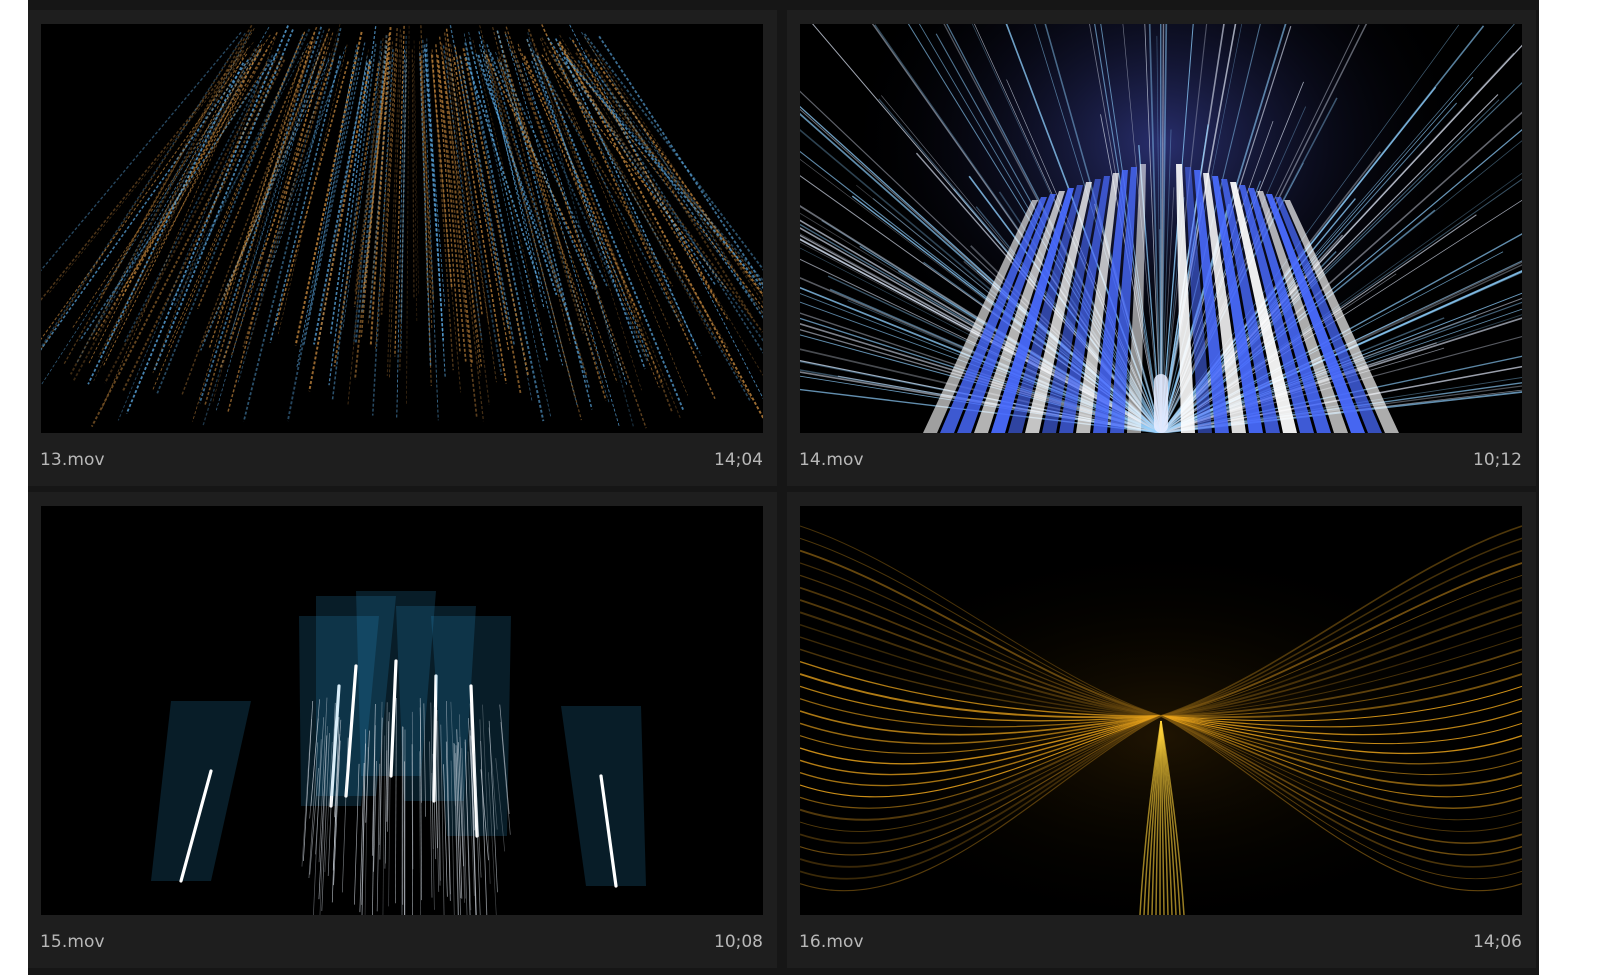  What do you see at coordinates (738, 460) in the screenshot?
I see `clip-duration: 14;04` at bounding box center [738, 460].